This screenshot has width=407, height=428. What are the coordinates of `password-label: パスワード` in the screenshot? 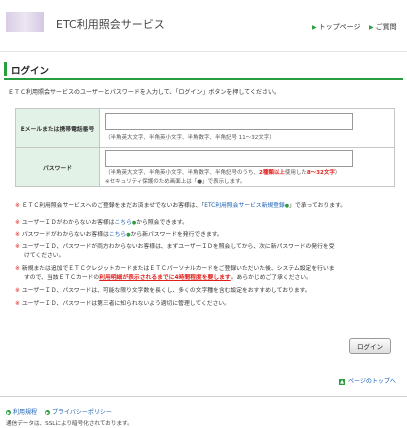 It's located at (58, 167).